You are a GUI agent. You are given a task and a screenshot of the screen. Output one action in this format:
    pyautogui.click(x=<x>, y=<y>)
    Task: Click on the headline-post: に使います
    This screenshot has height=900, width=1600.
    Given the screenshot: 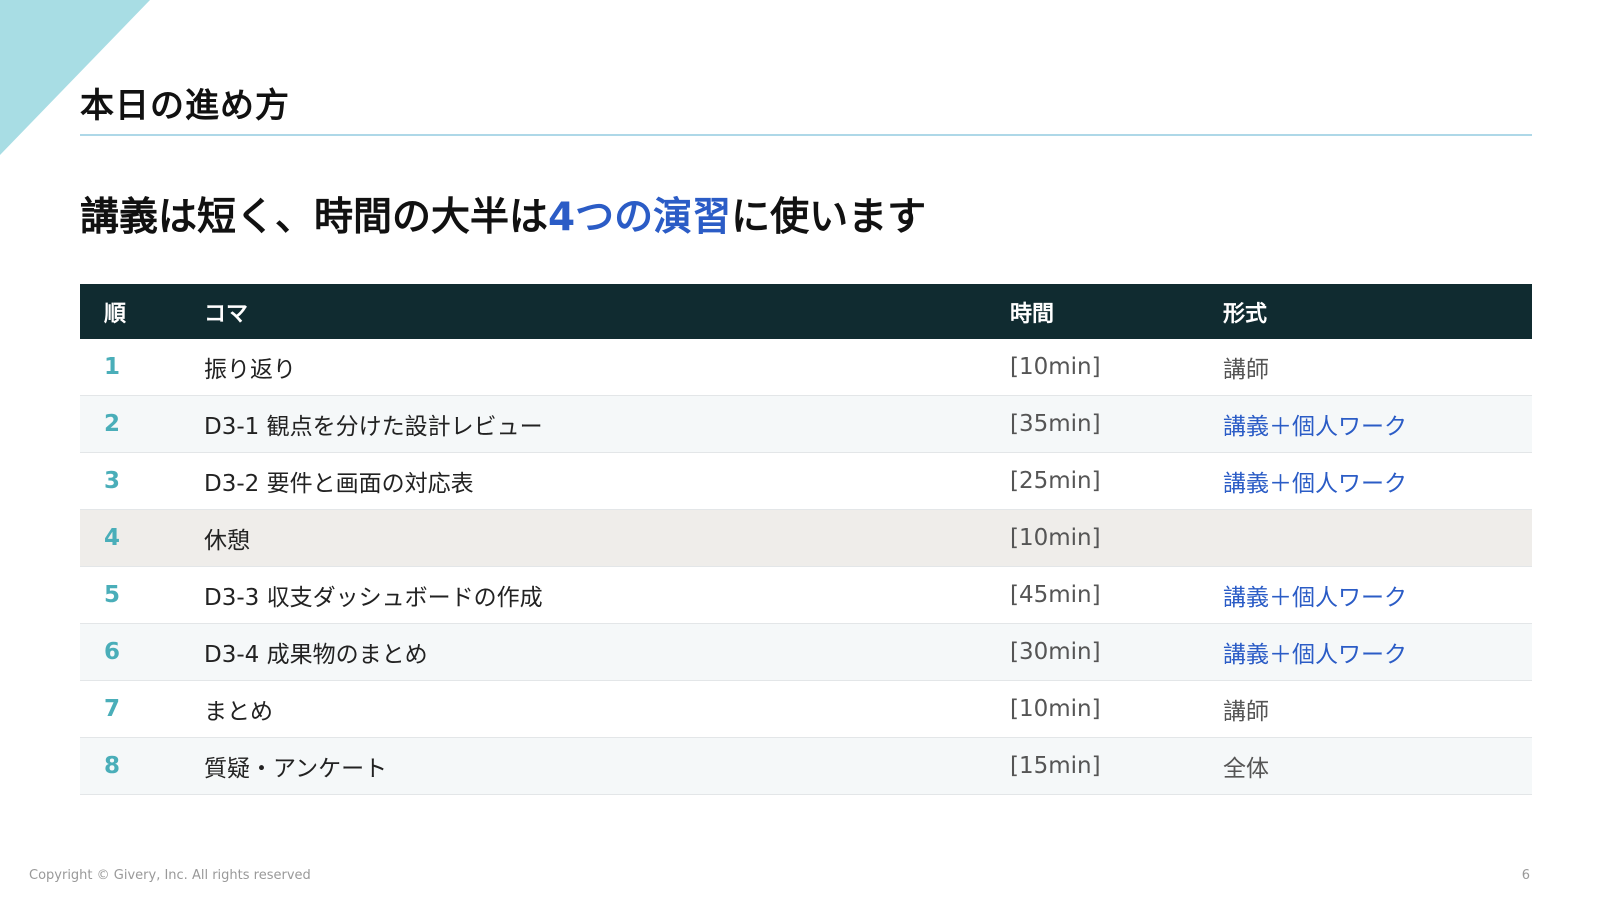 What is the action you would take?
    pyautogui.click(x=829, y=217)
    